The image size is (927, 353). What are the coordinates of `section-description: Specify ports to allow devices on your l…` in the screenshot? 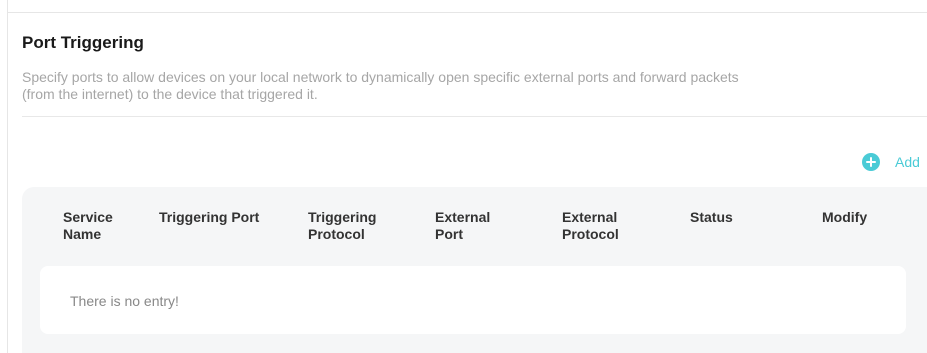 It's located at (474, 86).